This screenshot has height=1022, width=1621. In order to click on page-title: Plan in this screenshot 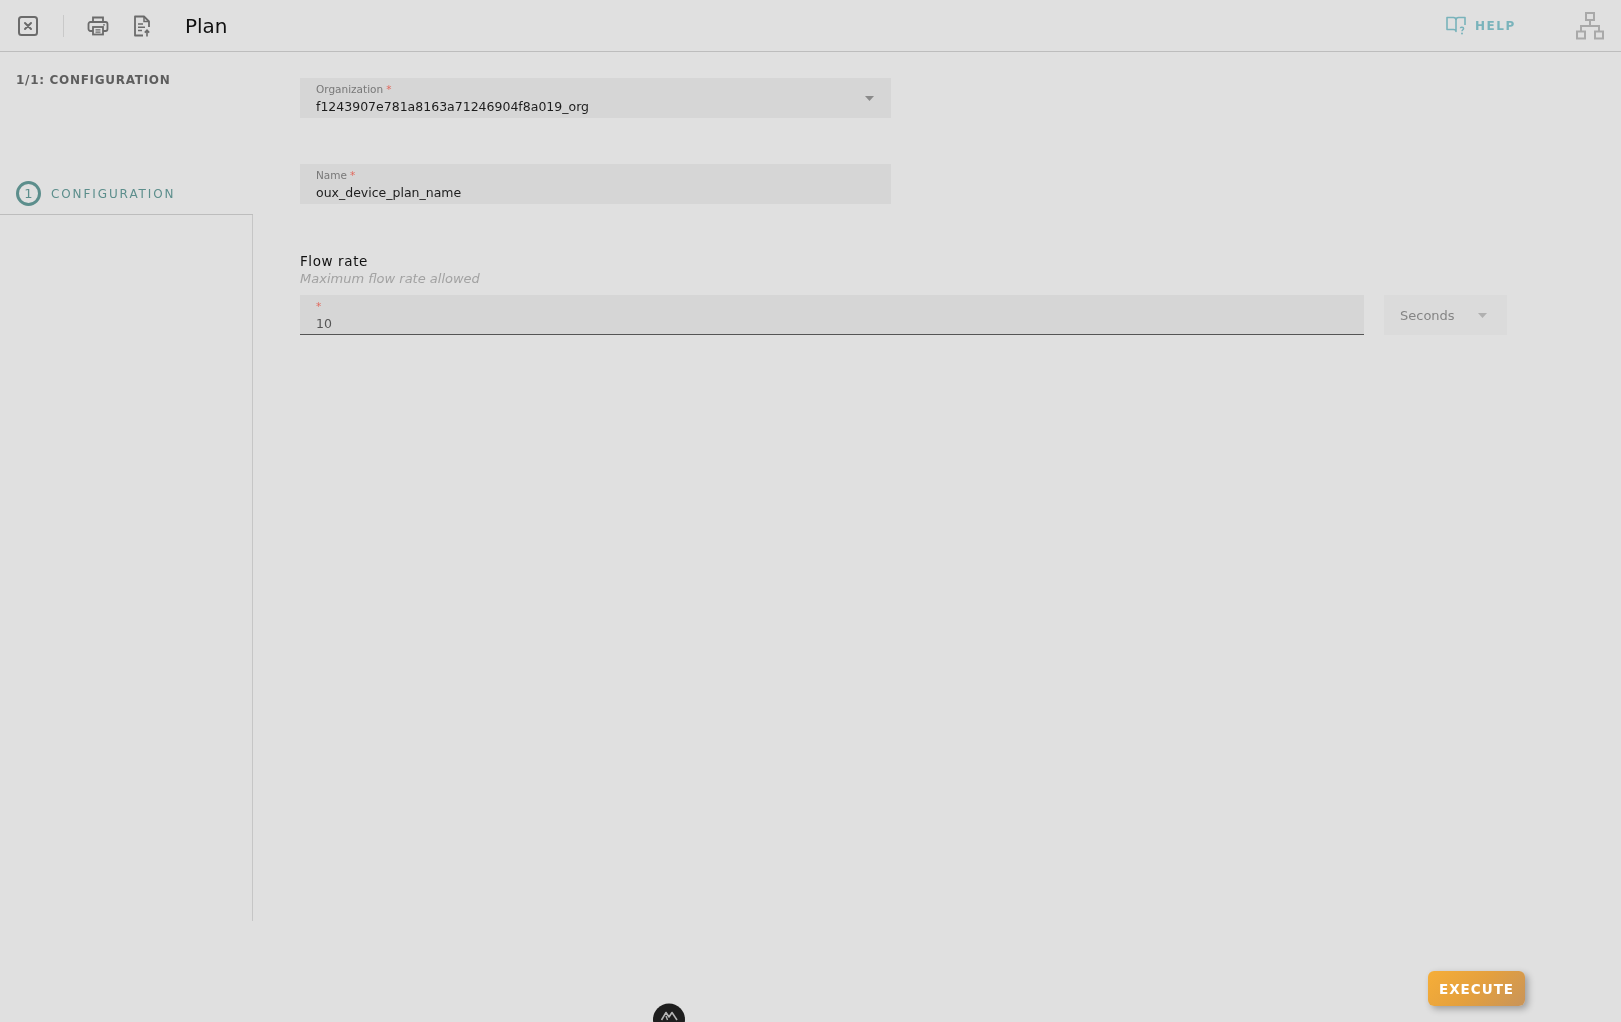, I will do `click(206, 25)`.